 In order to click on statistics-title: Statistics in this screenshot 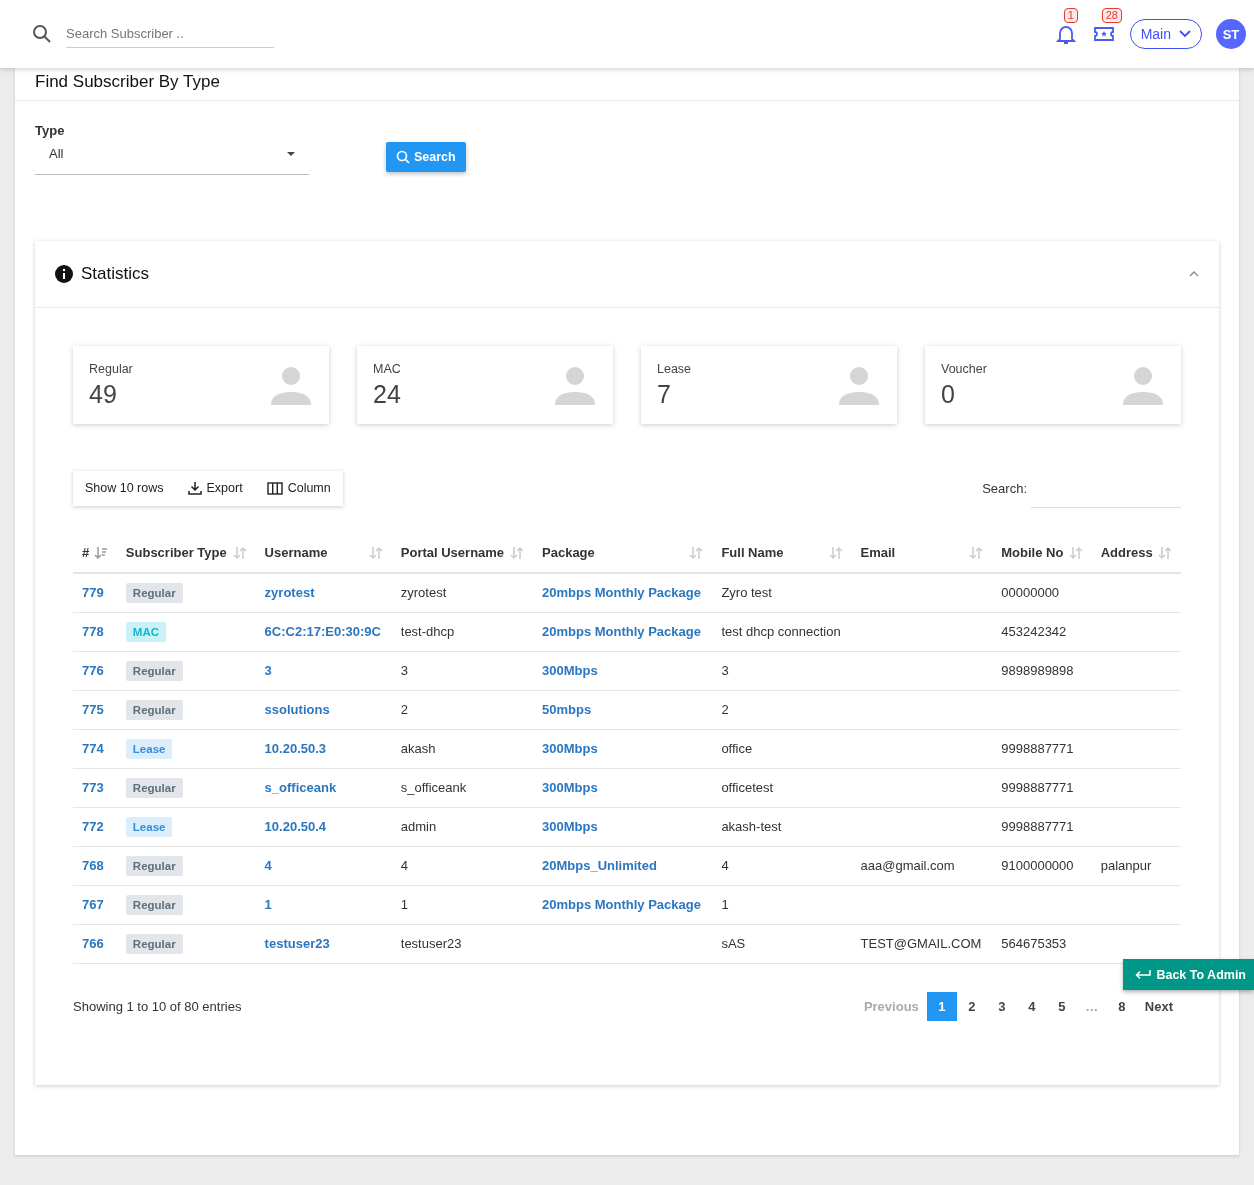, I will do `click(115, 274)`.